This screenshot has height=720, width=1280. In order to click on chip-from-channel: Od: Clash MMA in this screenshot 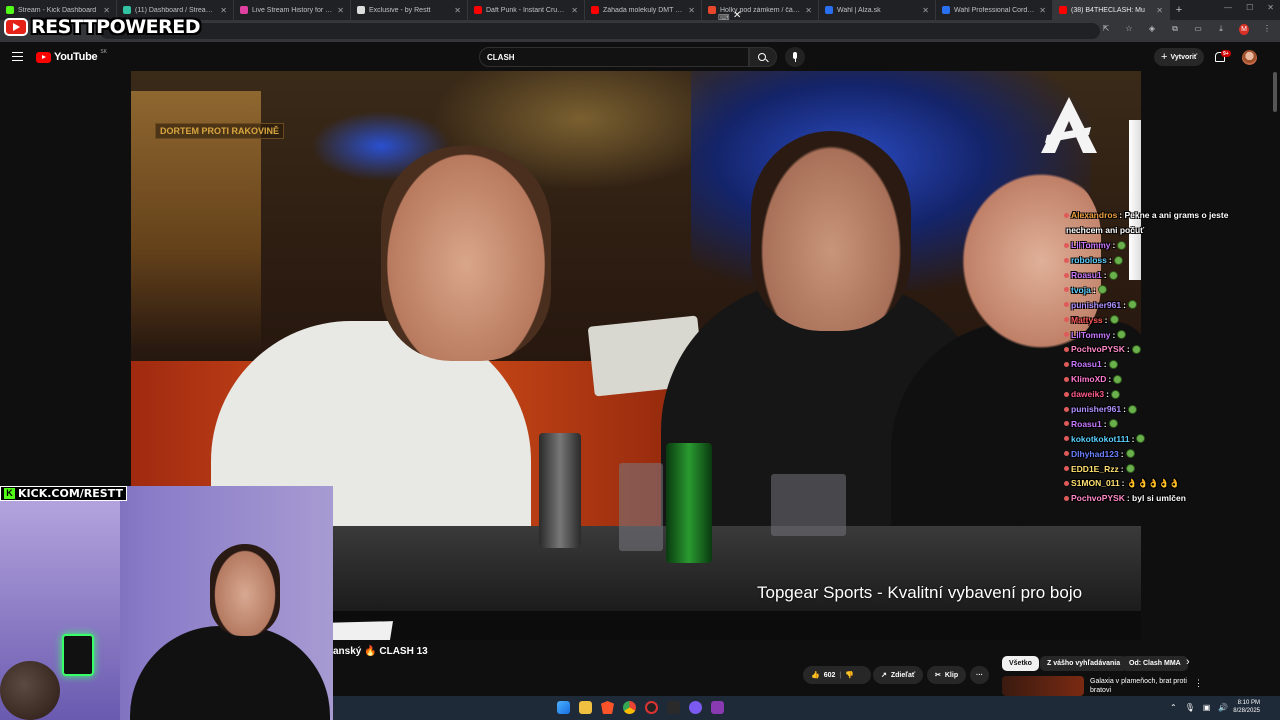, I will do `click(1155, 663)`.